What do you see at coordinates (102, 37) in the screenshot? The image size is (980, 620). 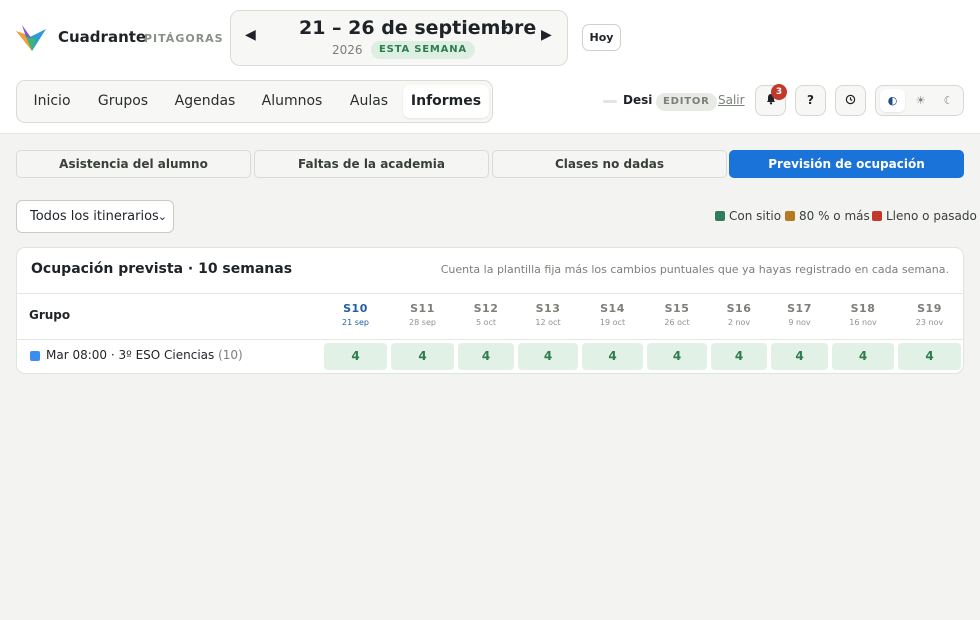 I see `app-name: Cuadrante` at bounding box center [102, 37].